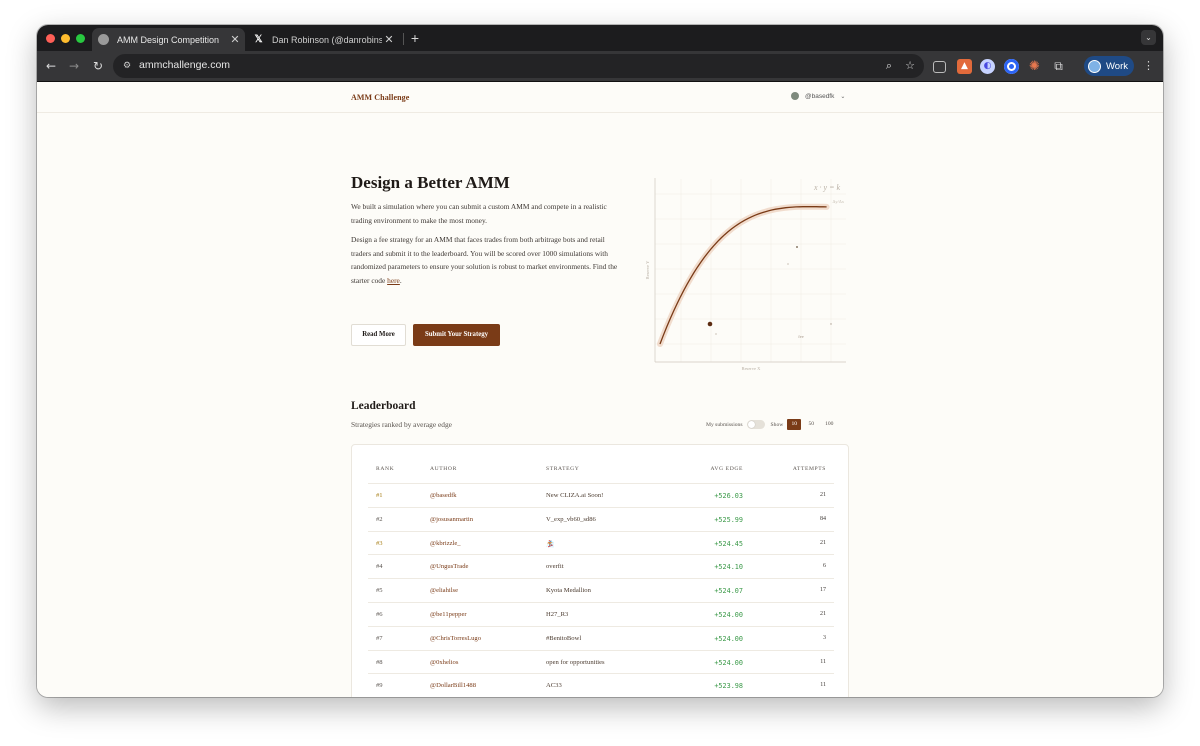  I want to click on user-handle: @basedfk, so click(820, 96).